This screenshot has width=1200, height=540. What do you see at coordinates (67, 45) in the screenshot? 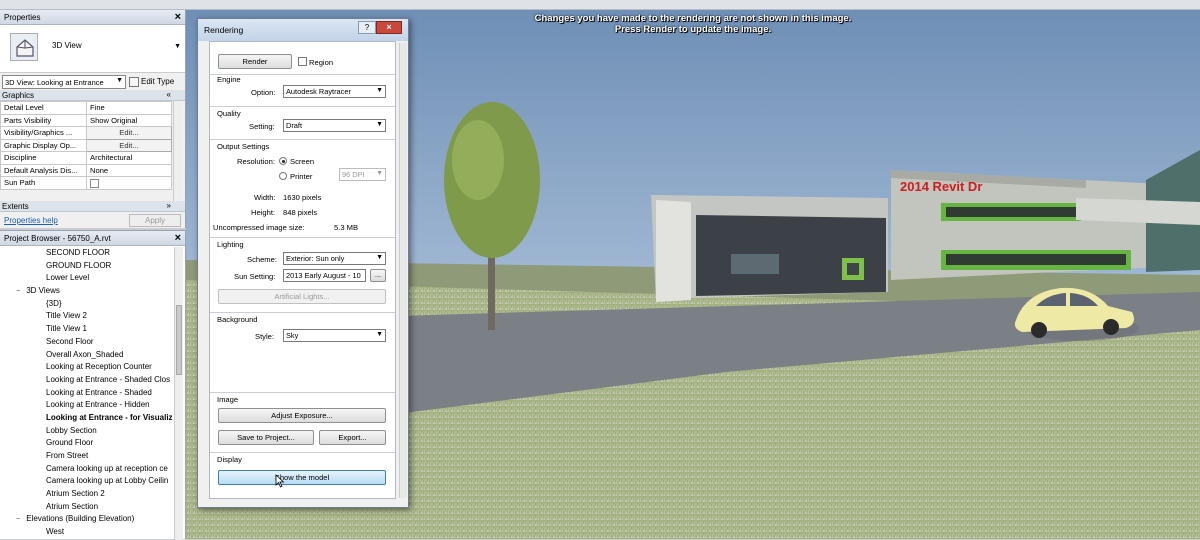
I see `type-name: 3D View` at bounding box center [67, 45].